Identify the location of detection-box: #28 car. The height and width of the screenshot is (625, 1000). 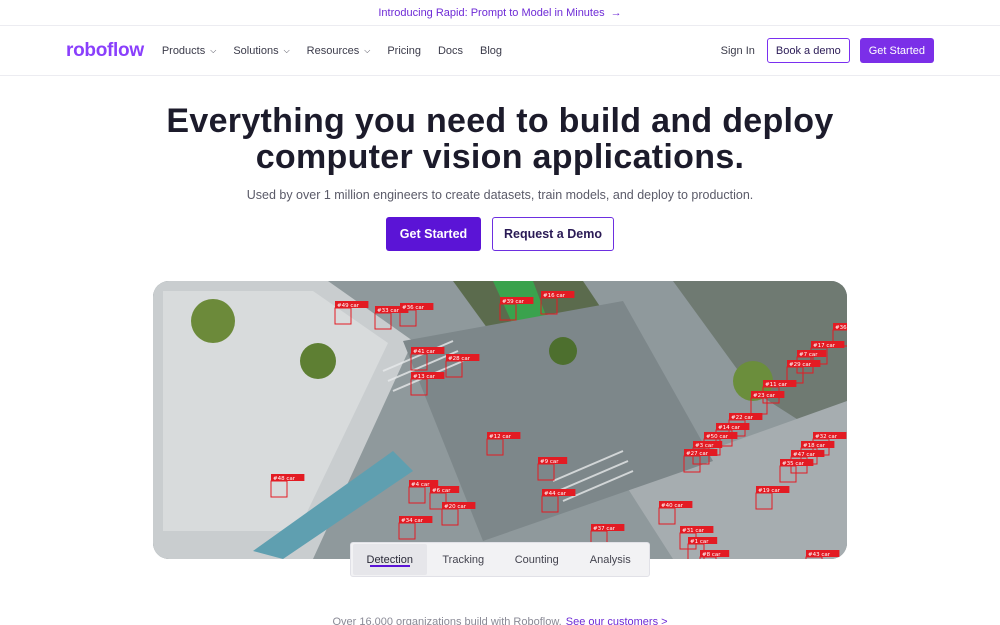
(462, 366).